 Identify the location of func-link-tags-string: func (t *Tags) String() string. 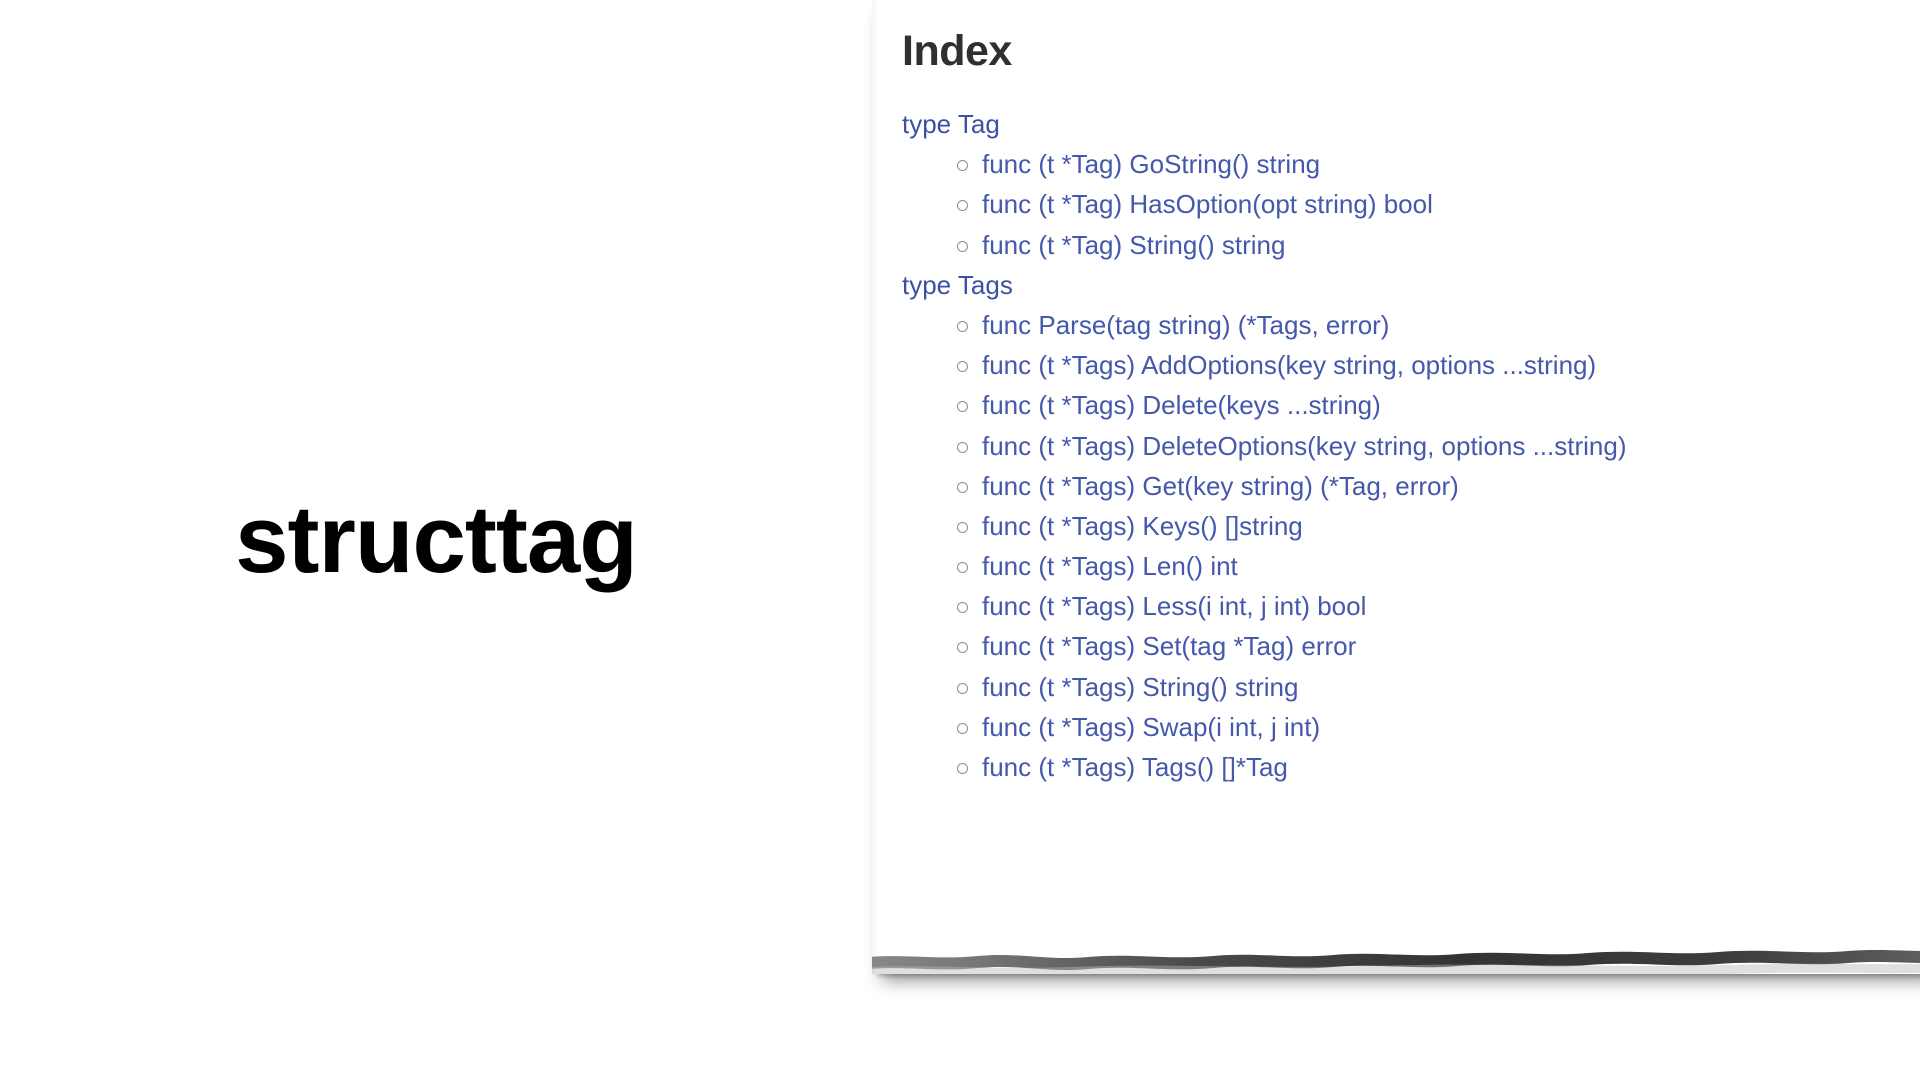
(1140, 687).